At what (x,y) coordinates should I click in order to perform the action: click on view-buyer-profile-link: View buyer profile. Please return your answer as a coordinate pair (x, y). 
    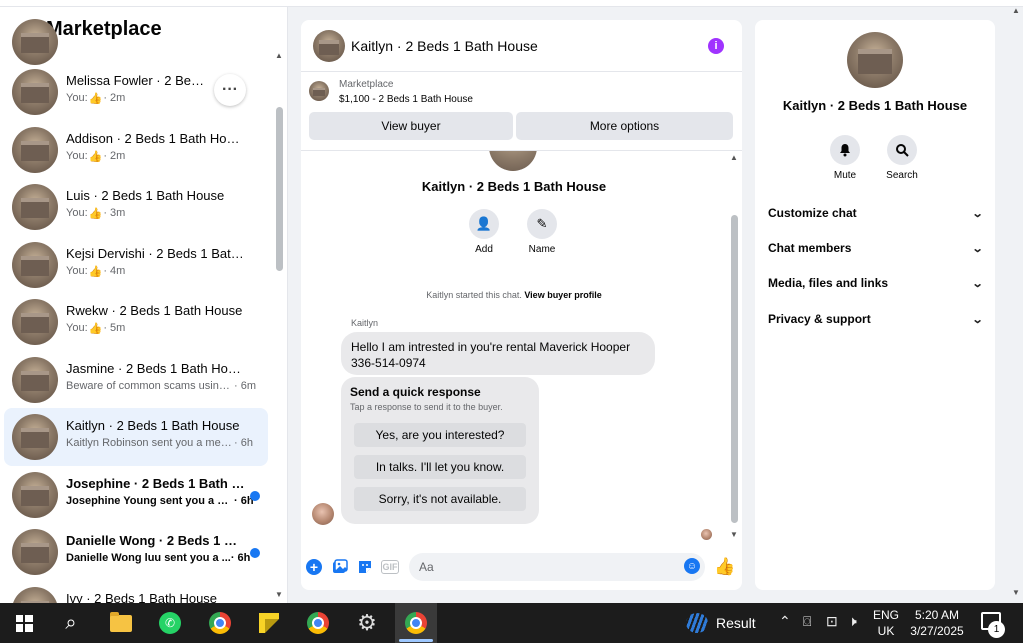
    Looking at the image, I should click on (562, 295).